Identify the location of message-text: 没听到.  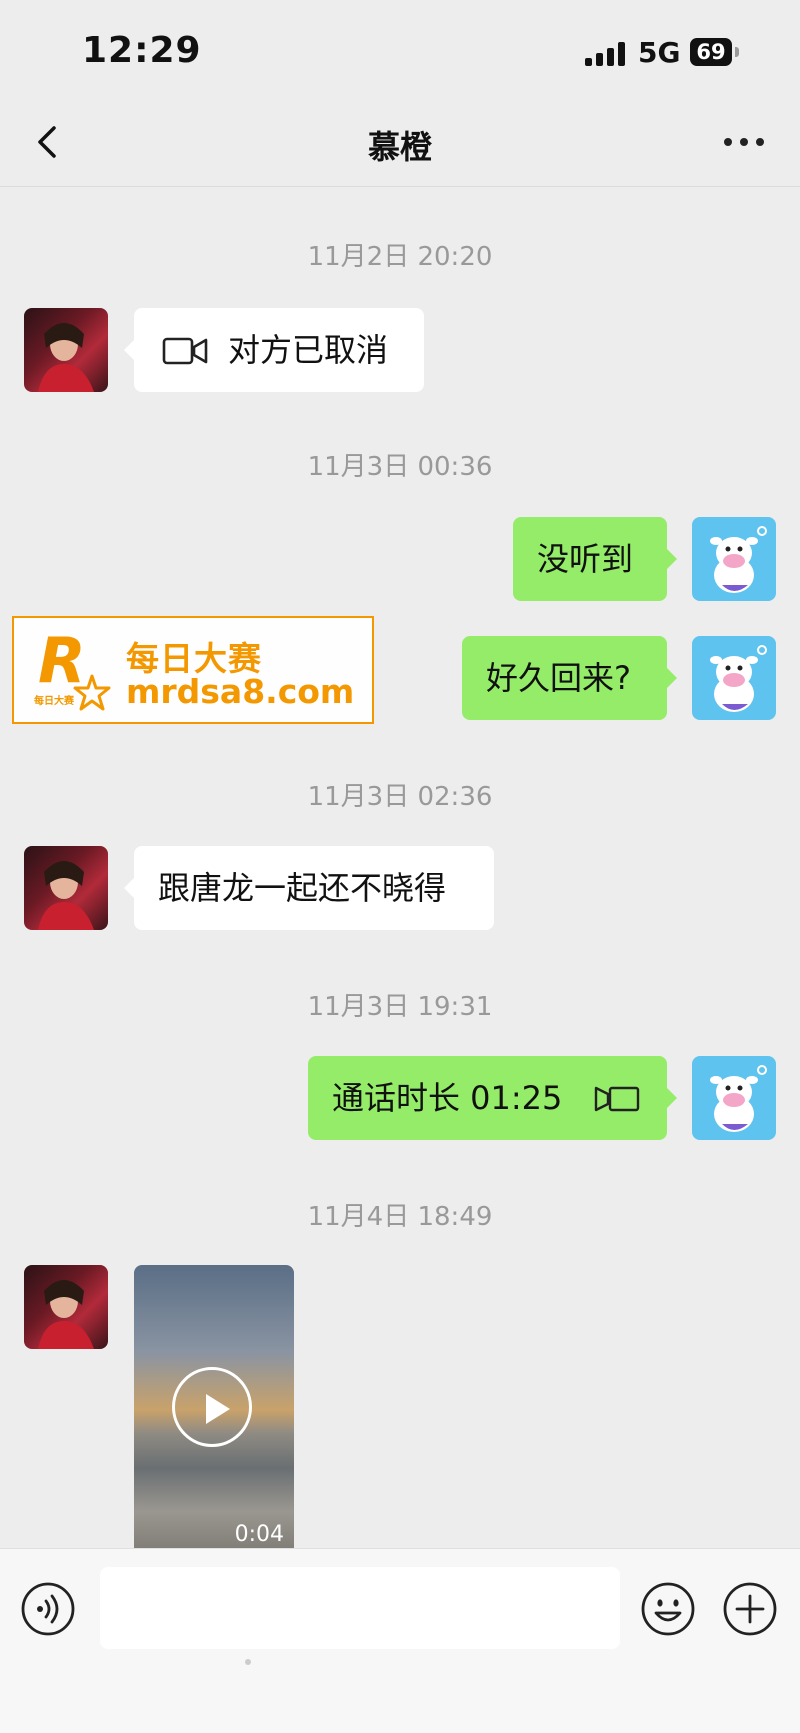
(585, 559).